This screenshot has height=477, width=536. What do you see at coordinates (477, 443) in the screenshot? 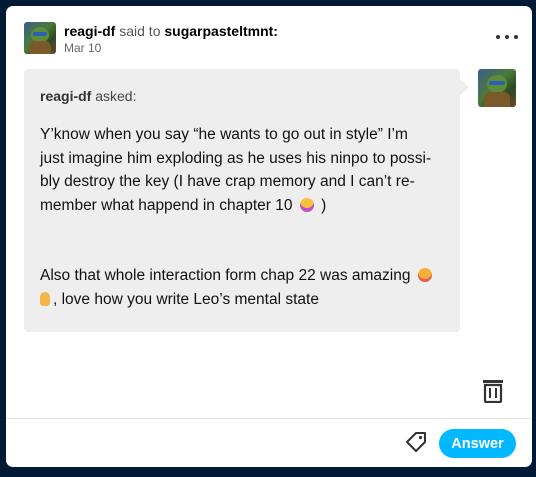
I see `answer-button: Answer` at bounding box center [477, 443].